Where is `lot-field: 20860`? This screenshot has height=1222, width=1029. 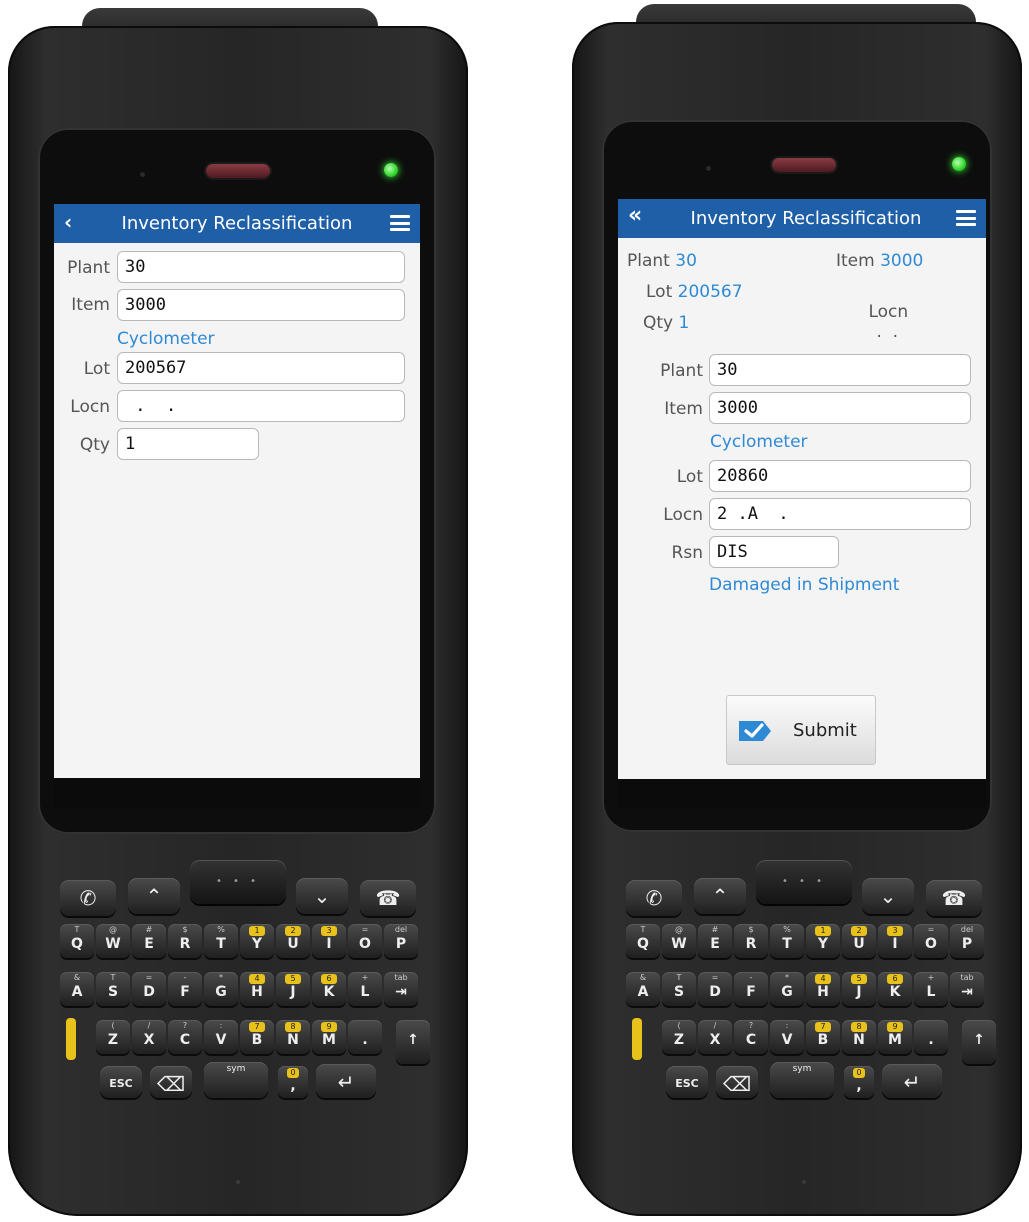
lot-field: 20860 is located at coordinates (840, 476).